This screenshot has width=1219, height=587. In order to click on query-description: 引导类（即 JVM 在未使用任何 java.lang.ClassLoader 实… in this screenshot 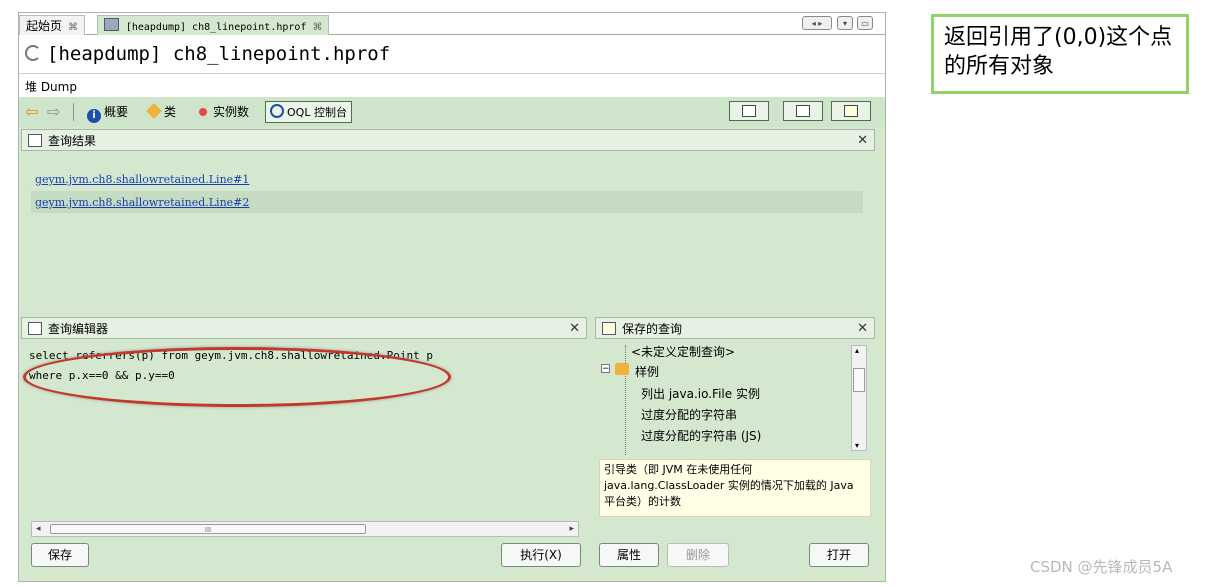, I will do `click(735, 488)`.